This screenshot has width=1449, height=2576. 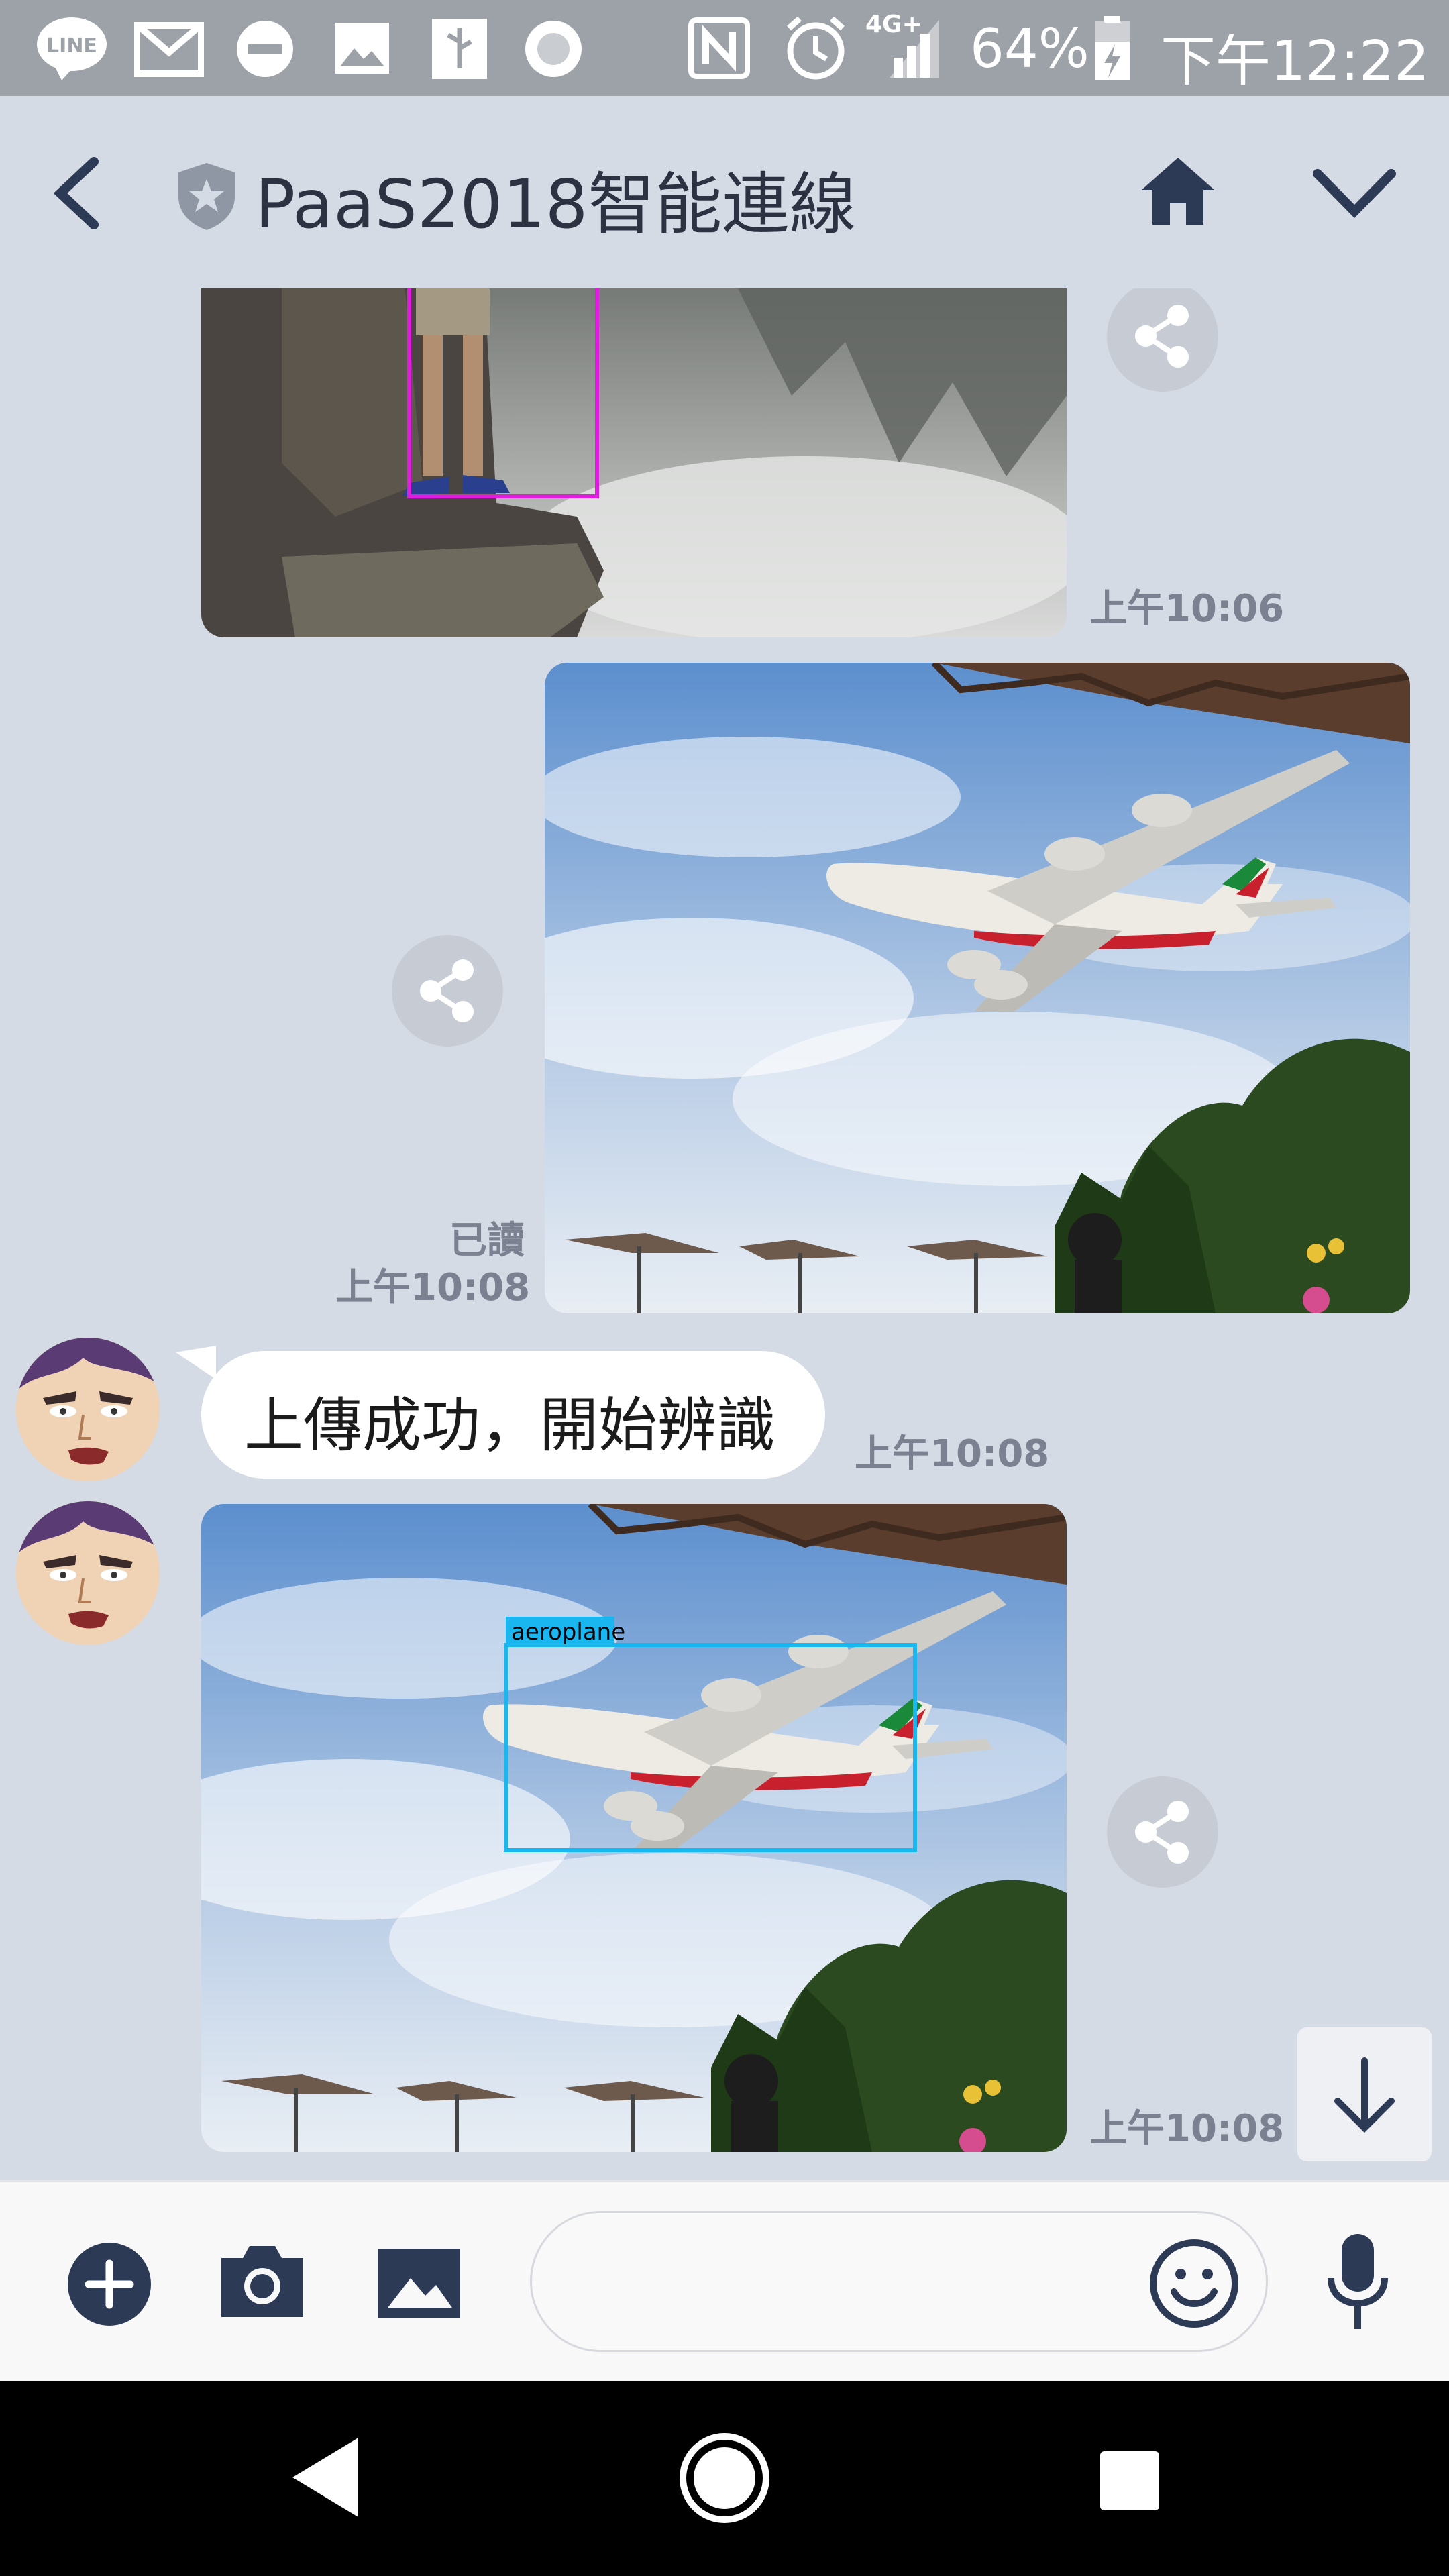 I want to click on message-bubble: 上傳成功，開始辨識, so click(x=513, y=1415).